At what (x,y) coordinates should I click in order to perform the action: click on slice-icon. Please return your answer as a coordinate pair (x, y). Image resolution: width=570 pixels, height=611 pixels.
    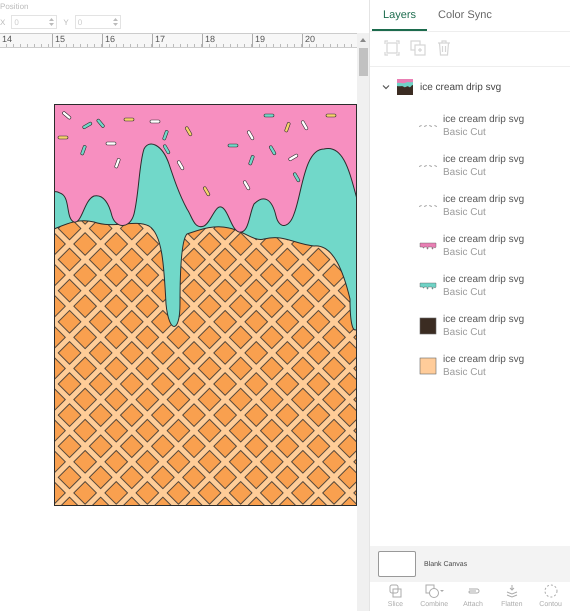
    Looking at the image, I should click on (395, 591).